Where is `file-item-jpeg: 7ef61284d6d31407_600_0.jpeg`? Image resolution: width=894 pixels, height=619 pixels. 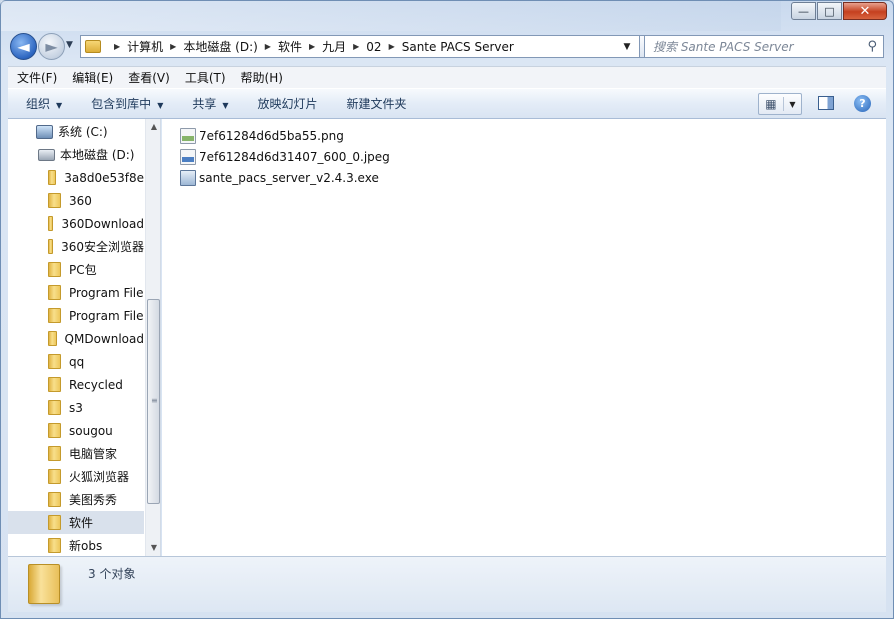
file-item-jpeg: 7ef61284d6d31407_600_0.jpeg is located at coordinates (285, 156).